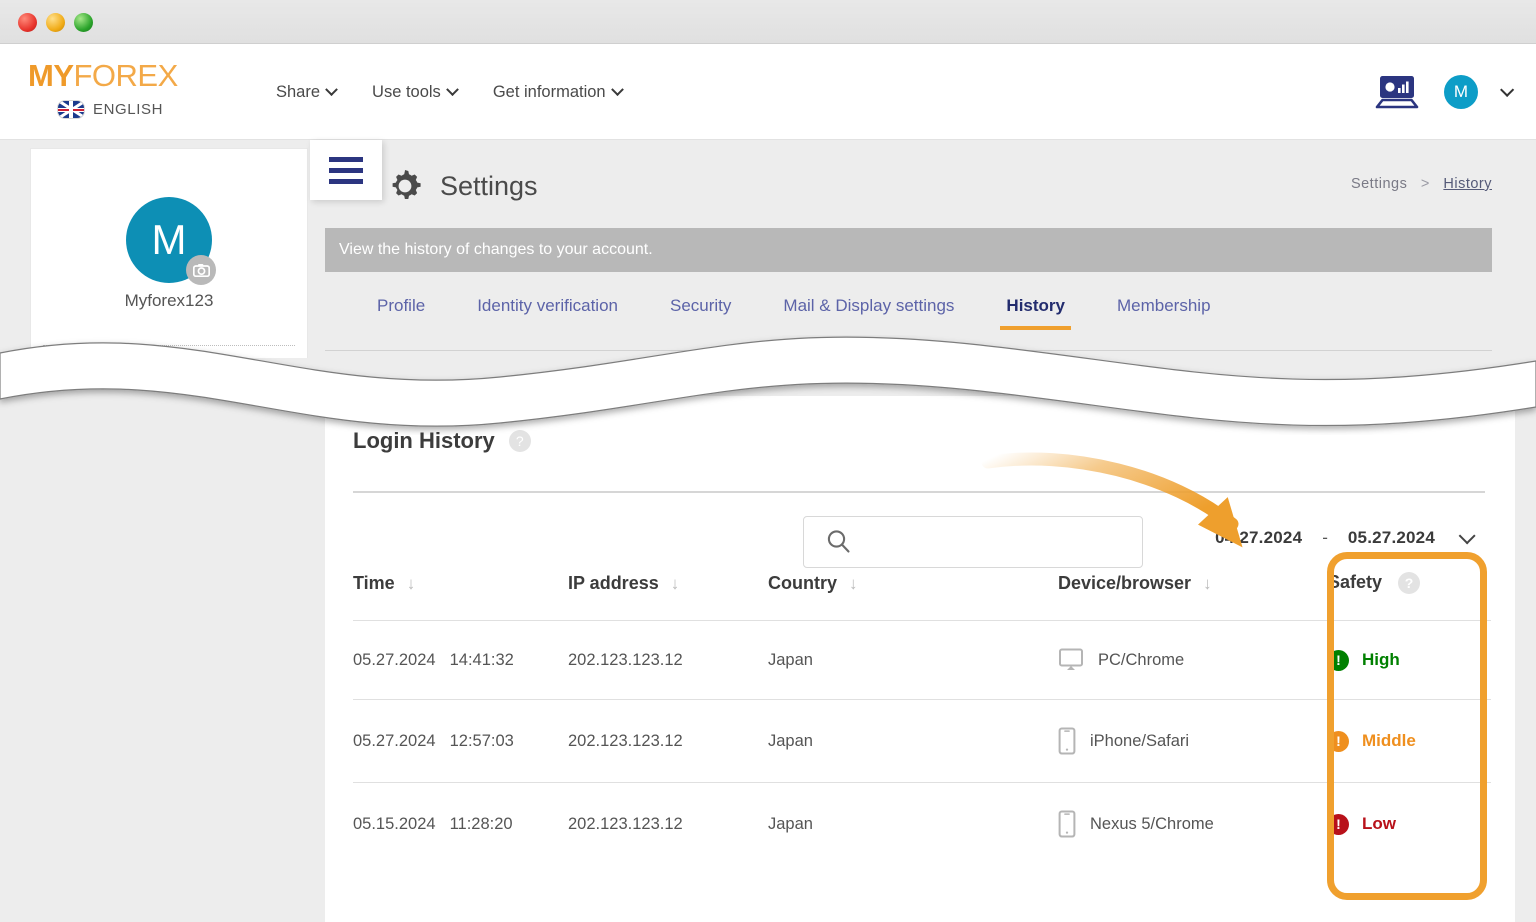  What do you see at coordinates (1467, 184) in the screenshot?
I see `breadcrumb-current: History` at bounding box center [1467, 184].